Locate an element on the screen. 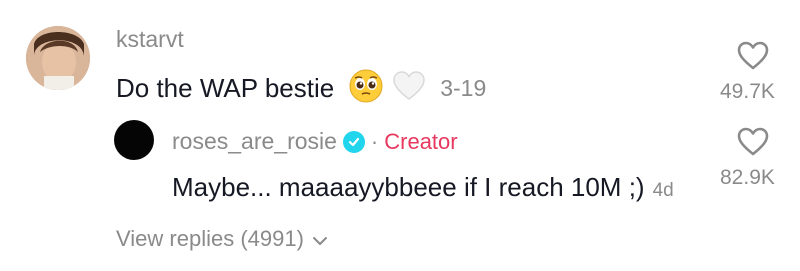  creator-badge: Creator is located at coordinates (421, 141).